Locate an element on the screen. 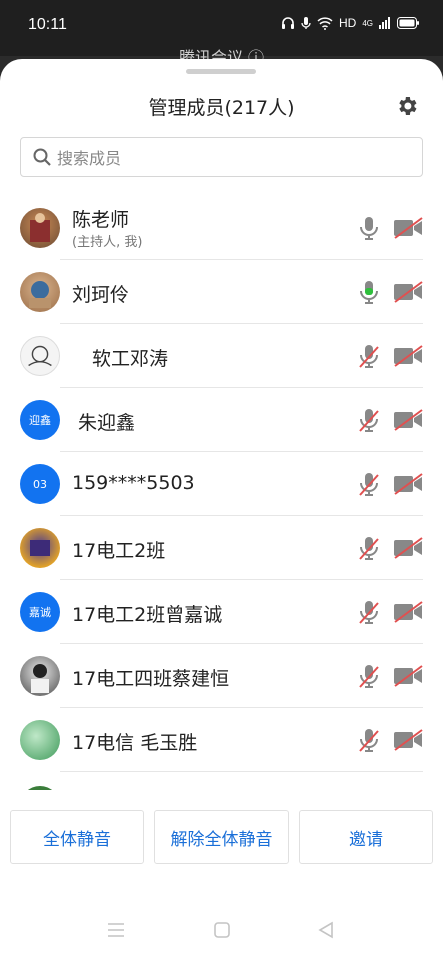 This screenshot has height=960, width=443. action-bar: 全体静音 解除全体静音 邀请 is located at coordinates (221, 830).